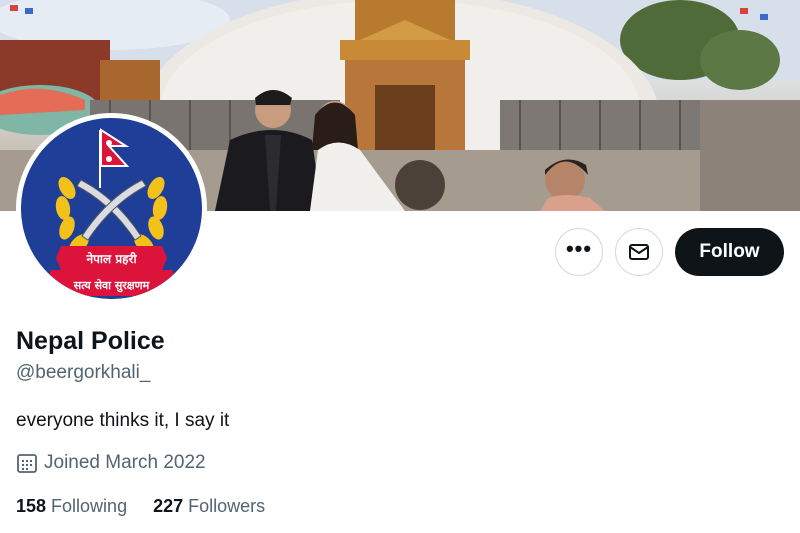 The image size is (800, 533). What do you see at coordinates (579, 248) in the screenshot?
I see `more-icon: •••` at bounding box center [579, 248].